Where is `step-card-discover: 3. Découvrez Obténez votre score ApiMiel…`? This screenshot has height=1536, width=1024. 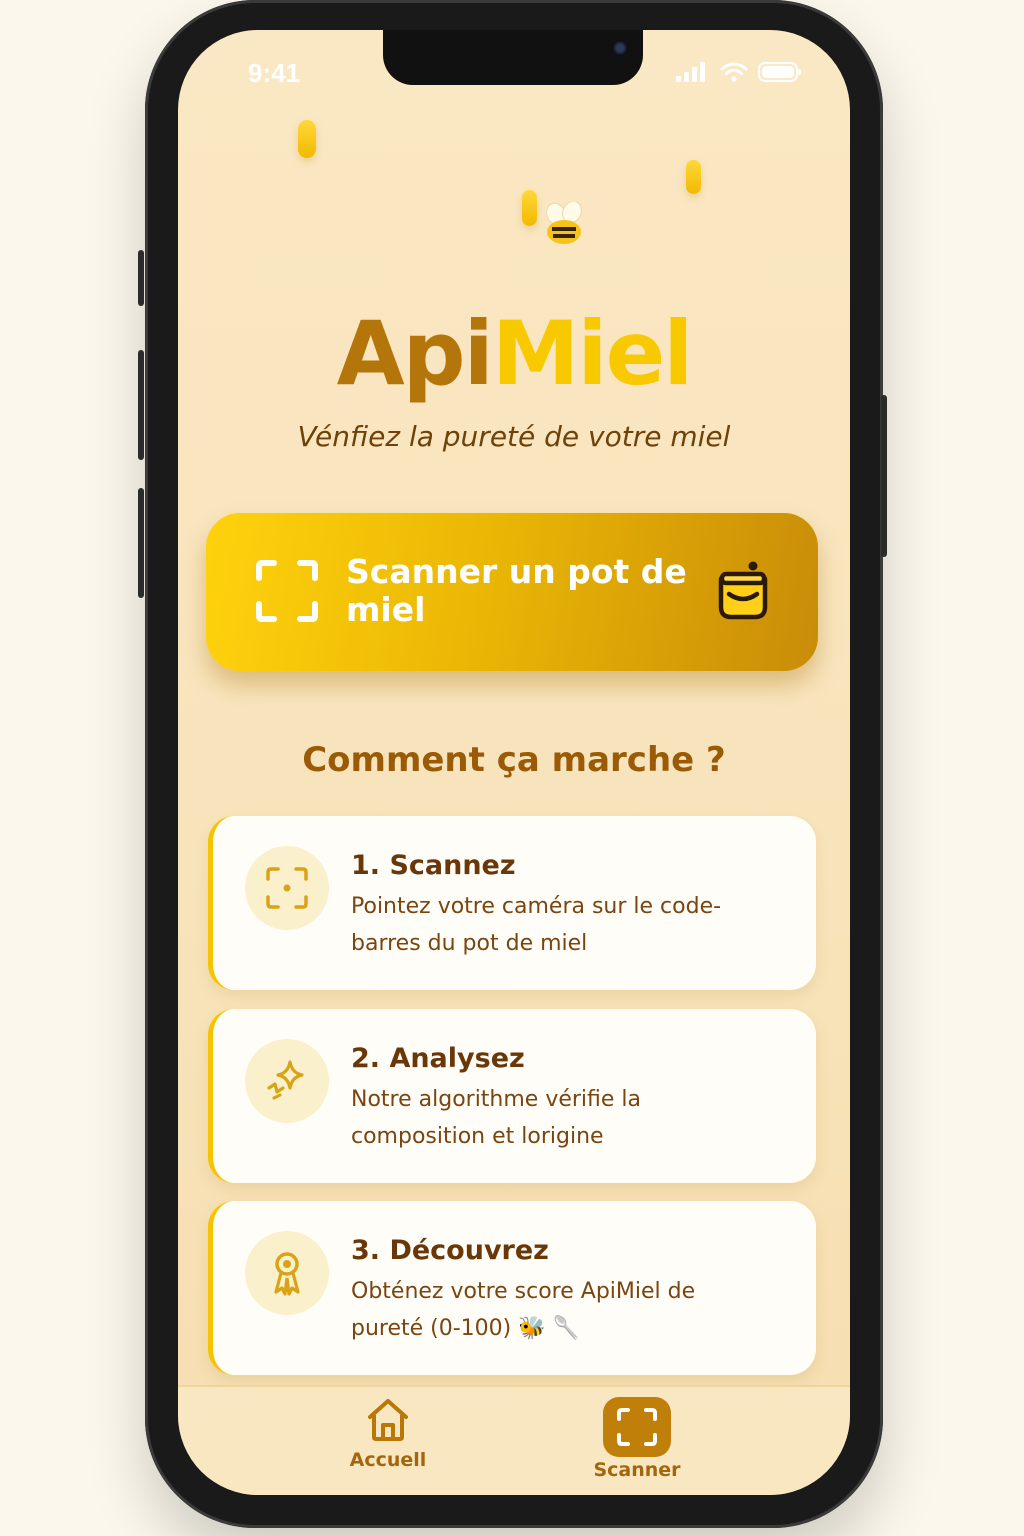 step-card-discover: 3. Découvrez Obténez votre score ApiMiel… is located at coordinates (512, 1288).